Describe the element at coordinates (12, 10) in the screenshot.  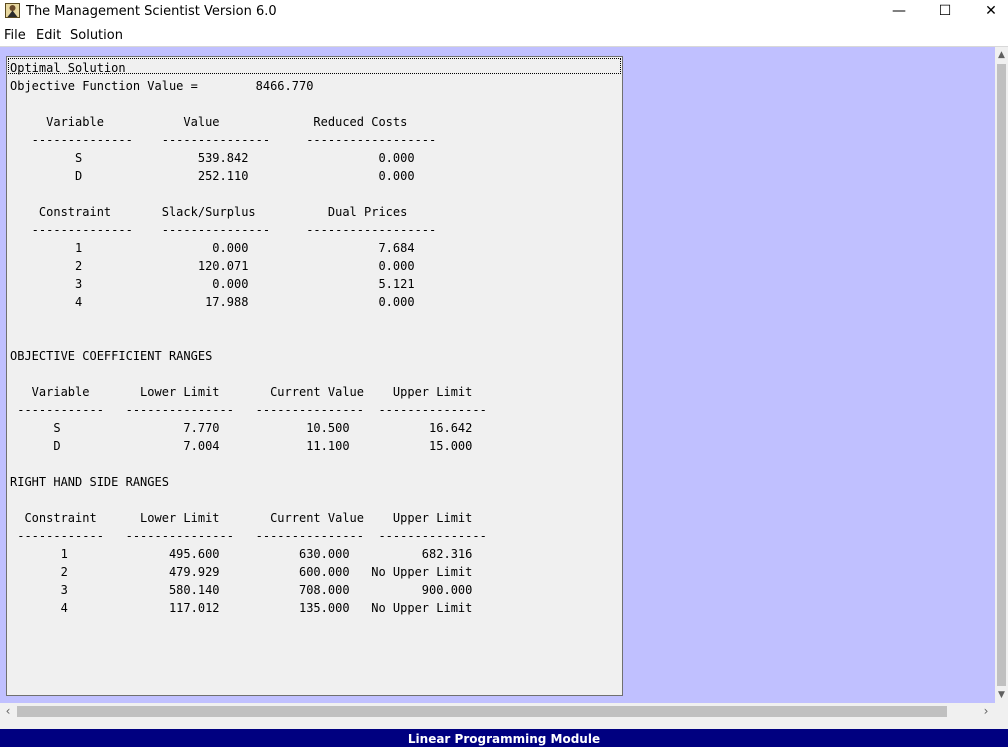
I see `management-scientist-app-icon` at that location.